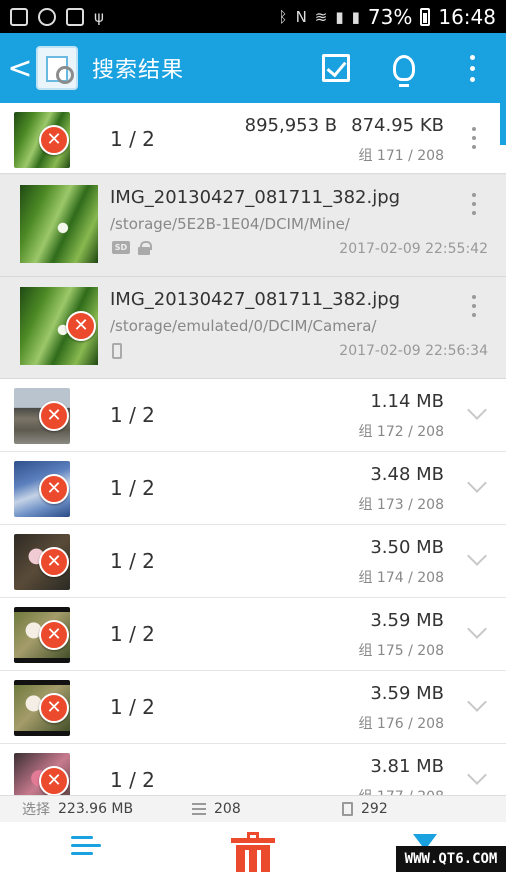  What do you see at coordinates (301, 16) in the screenshot?
I see `nfc-icon: N` at bounding box center [301, 16].